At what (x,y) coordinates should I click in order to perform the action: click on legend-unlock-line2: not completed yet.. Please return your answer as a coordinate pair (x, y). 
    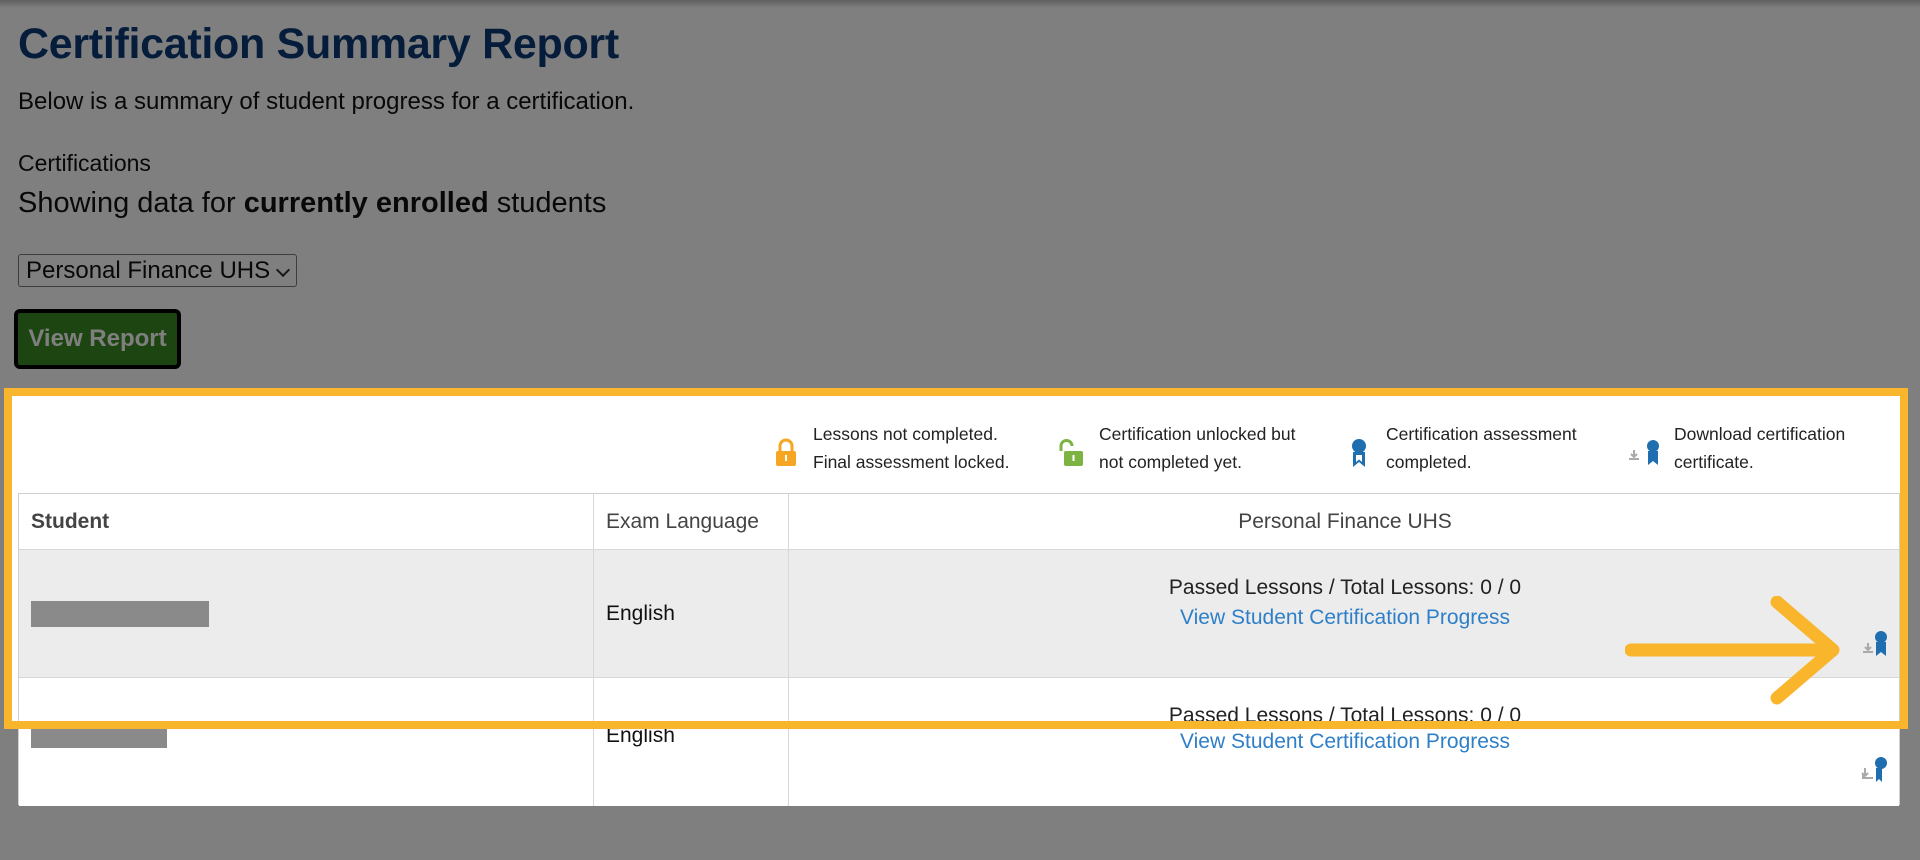
    Looking at the image, I should click on (1170, 462).